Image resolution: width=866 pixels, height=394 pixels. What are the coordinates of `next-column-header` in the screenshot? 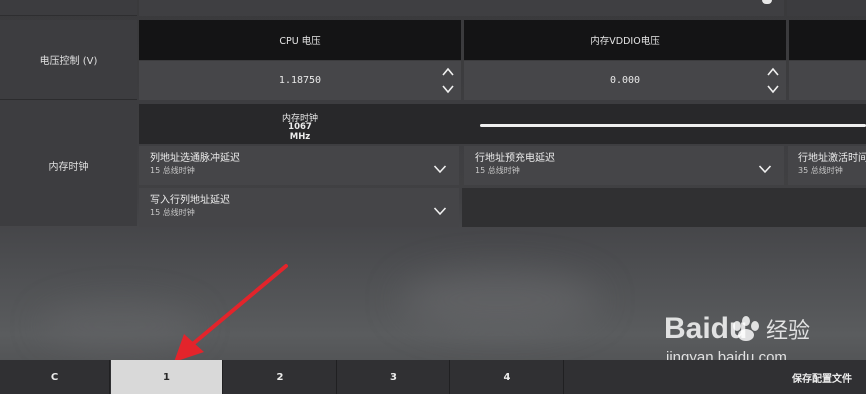 It's located at (827, 40).